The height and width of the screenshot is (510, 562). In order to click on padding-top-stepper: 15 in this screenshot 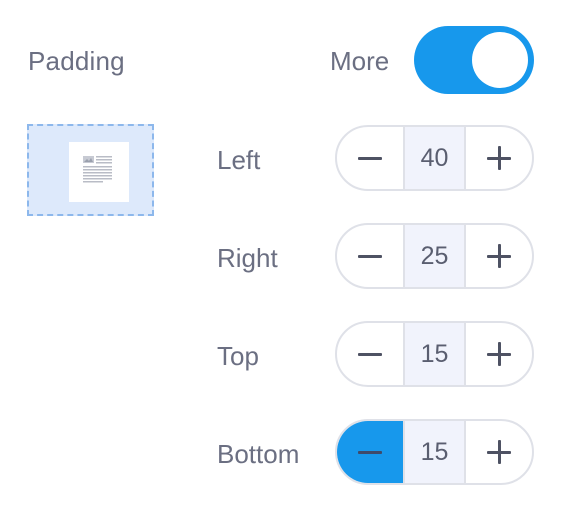, I will do `click(434, 354)`.